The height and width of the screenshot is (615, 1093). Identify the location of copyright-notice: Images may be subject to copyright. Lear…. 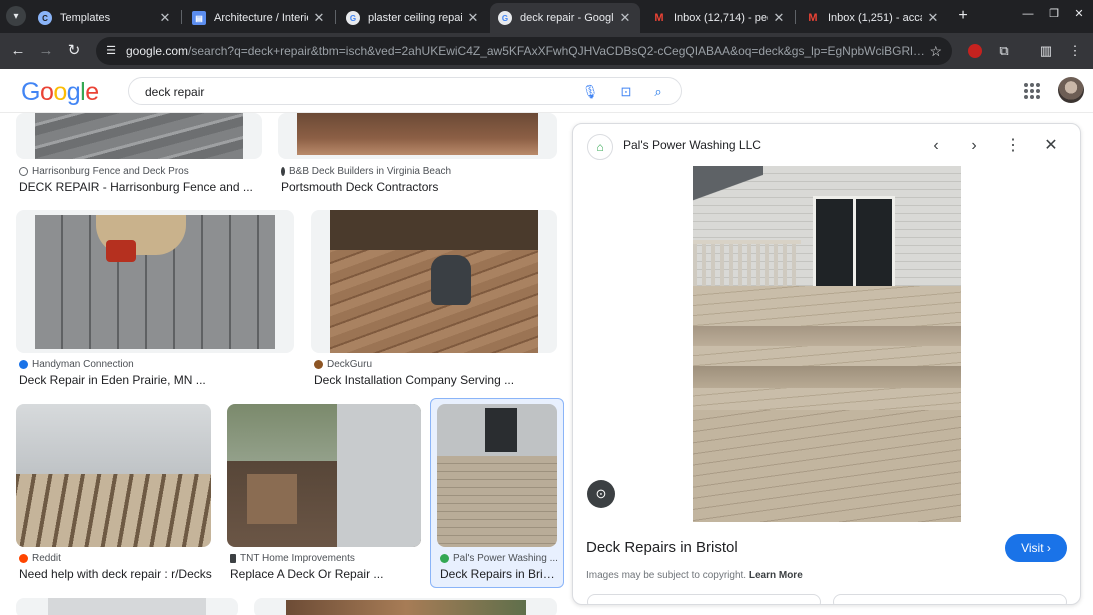
(694, 575).